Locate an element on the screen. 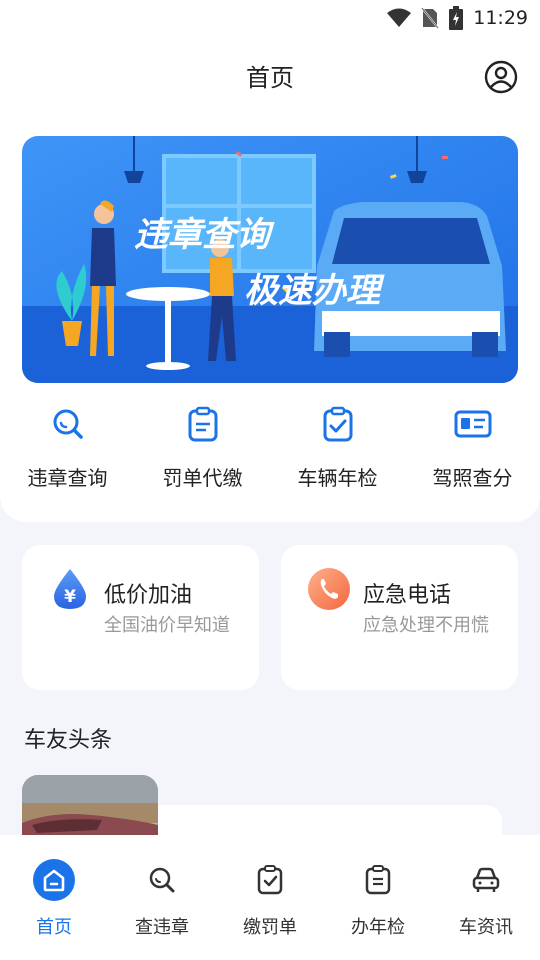 The image size is (540, 960). nav-item-car-news: 车资讯 is located at coordinates (486, 897).